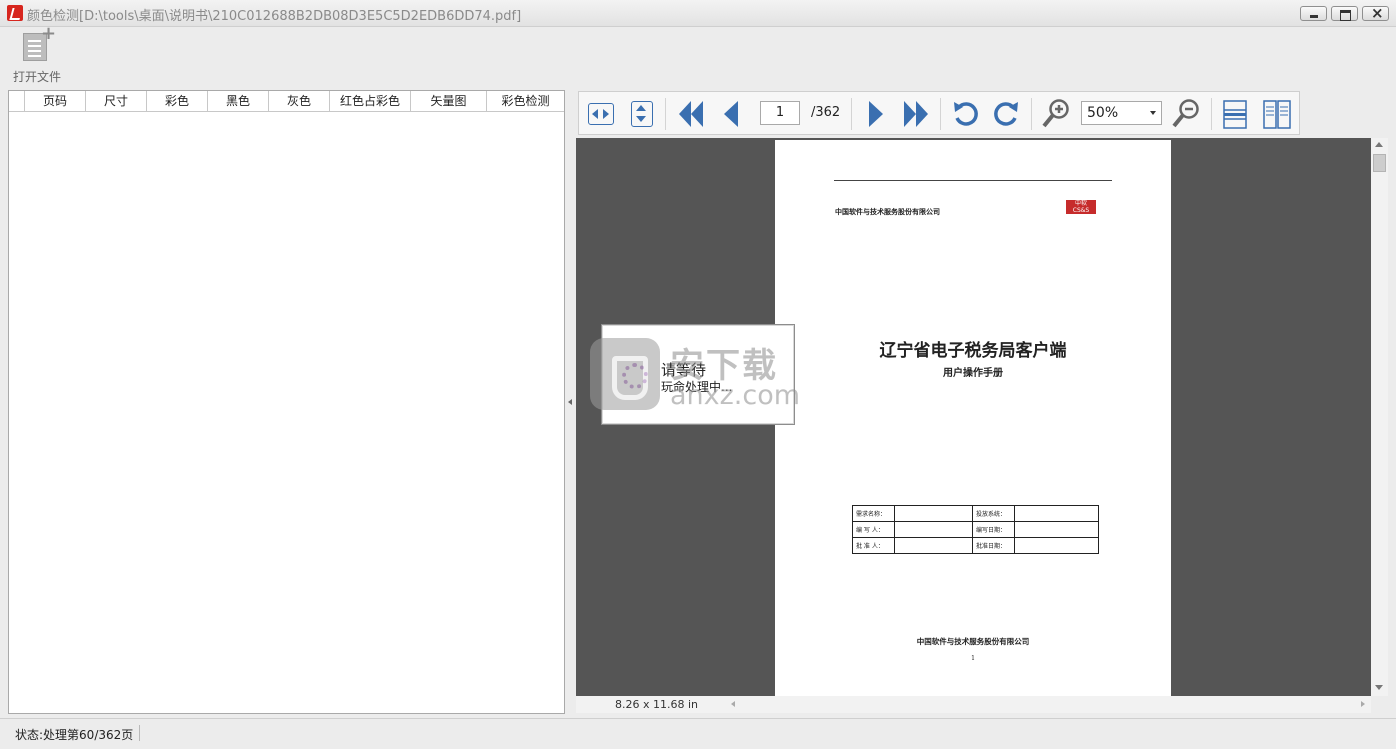 This screenshot has height=749, width=1396. I want to click on document-info-table: 需求名称： 投放系统： 编 写 人： 编写日期： 批 准 人： 批准日期：, so click(975, 529).